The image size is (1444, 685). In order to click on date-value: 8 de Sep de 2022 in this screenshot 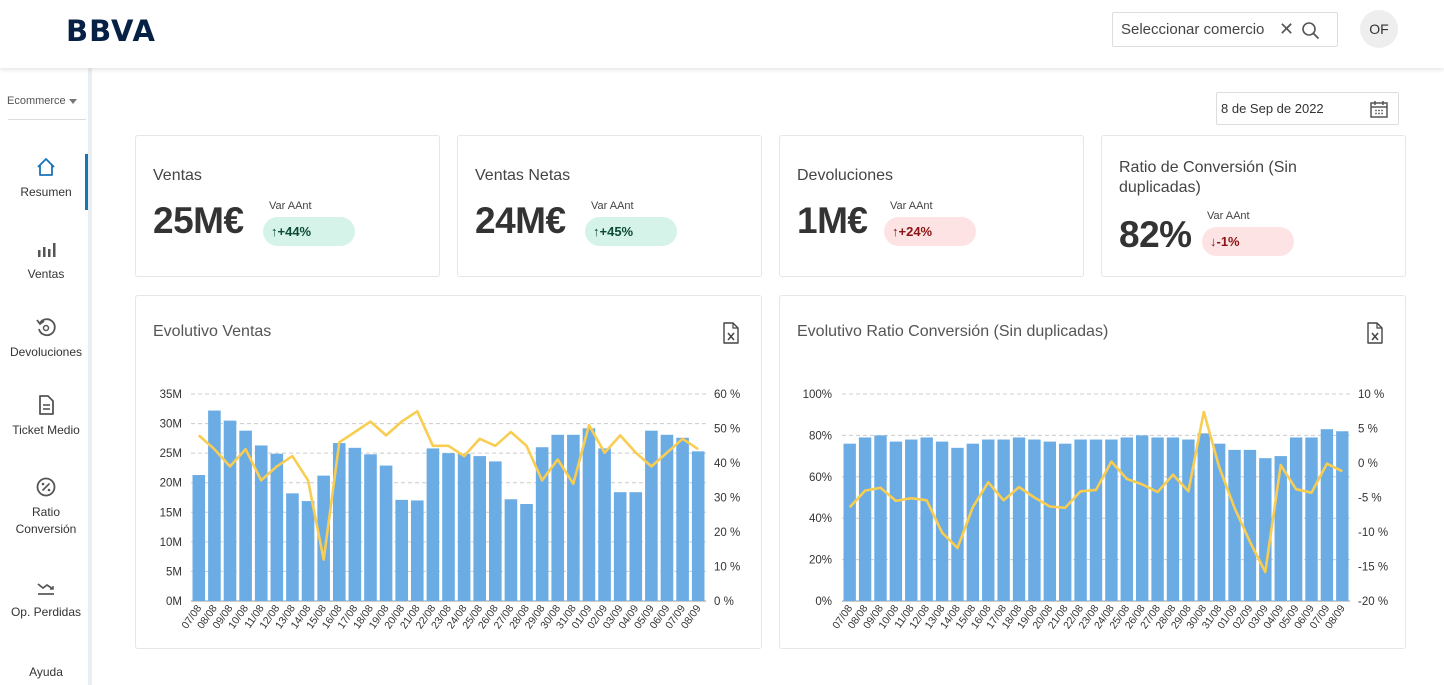, I will do `click(1272, 108)`.